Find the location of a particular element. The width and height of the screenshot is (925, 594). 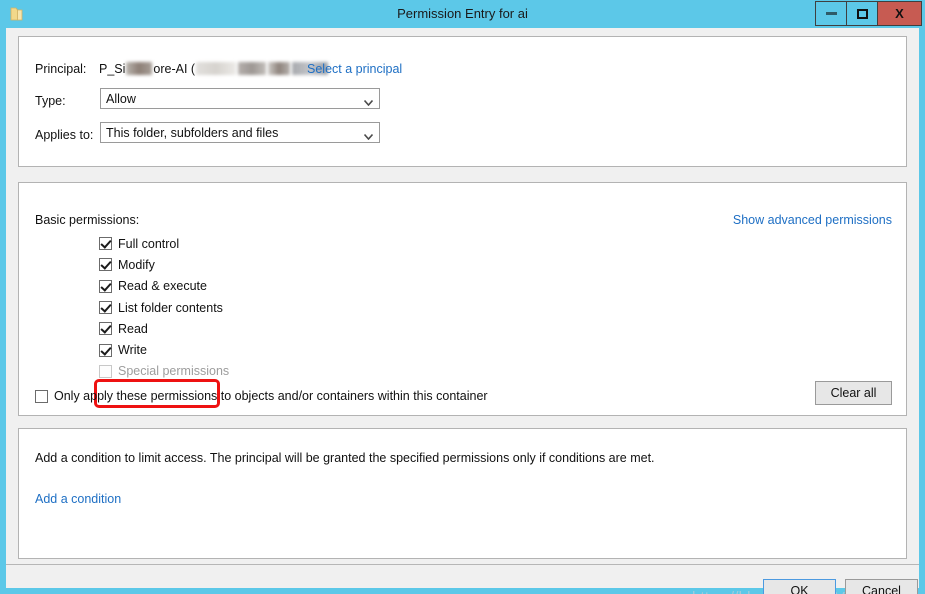

minimize-button is located at coordinates (831, 13).